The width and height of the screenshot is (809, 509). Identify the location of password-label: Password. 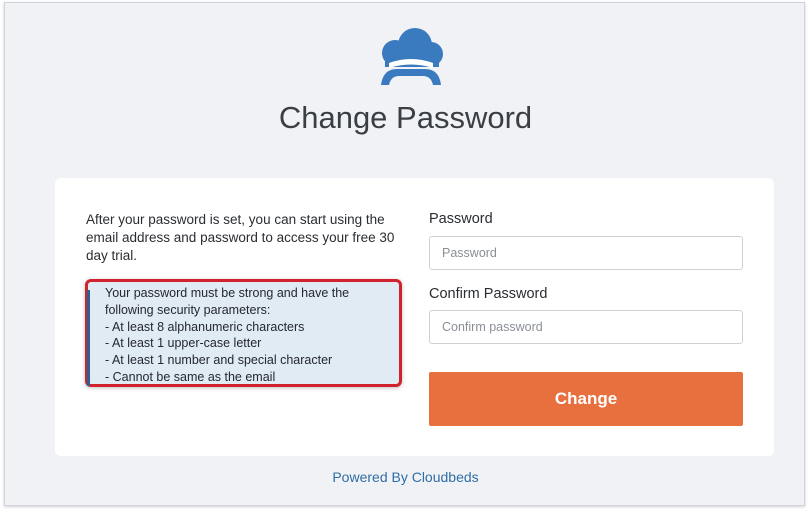
(461, 219).